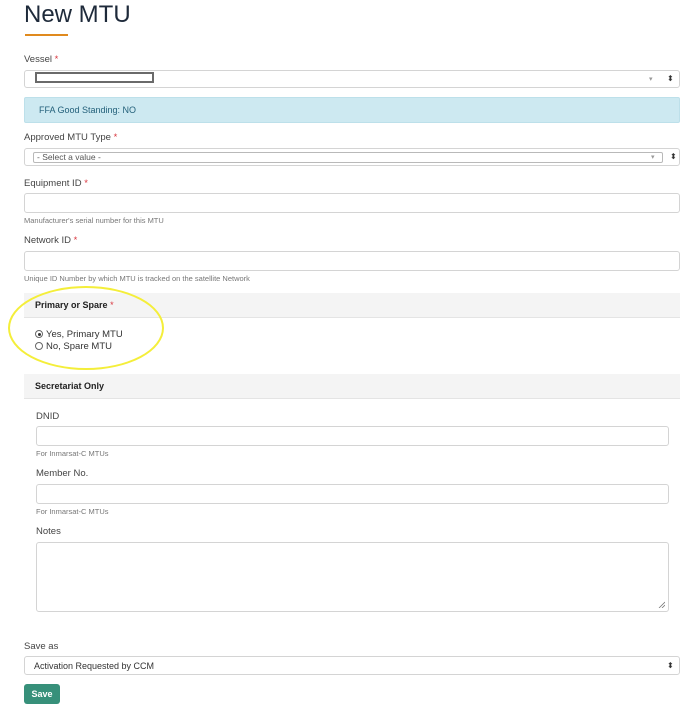 This screenshot has width=690, height=717. What do you see at coordinates (70, 386) in the screenshot?
I see `secretariat-heading-text: Secretariat Only` at bounding box center [70, 386].